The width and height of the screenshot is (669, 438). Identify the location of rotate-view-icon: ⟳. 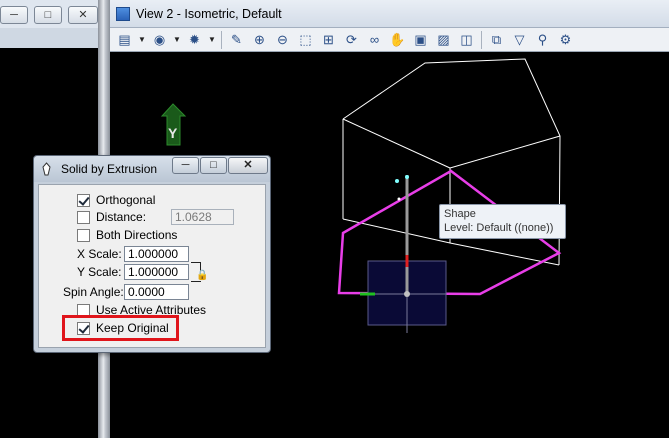
(351, 40).